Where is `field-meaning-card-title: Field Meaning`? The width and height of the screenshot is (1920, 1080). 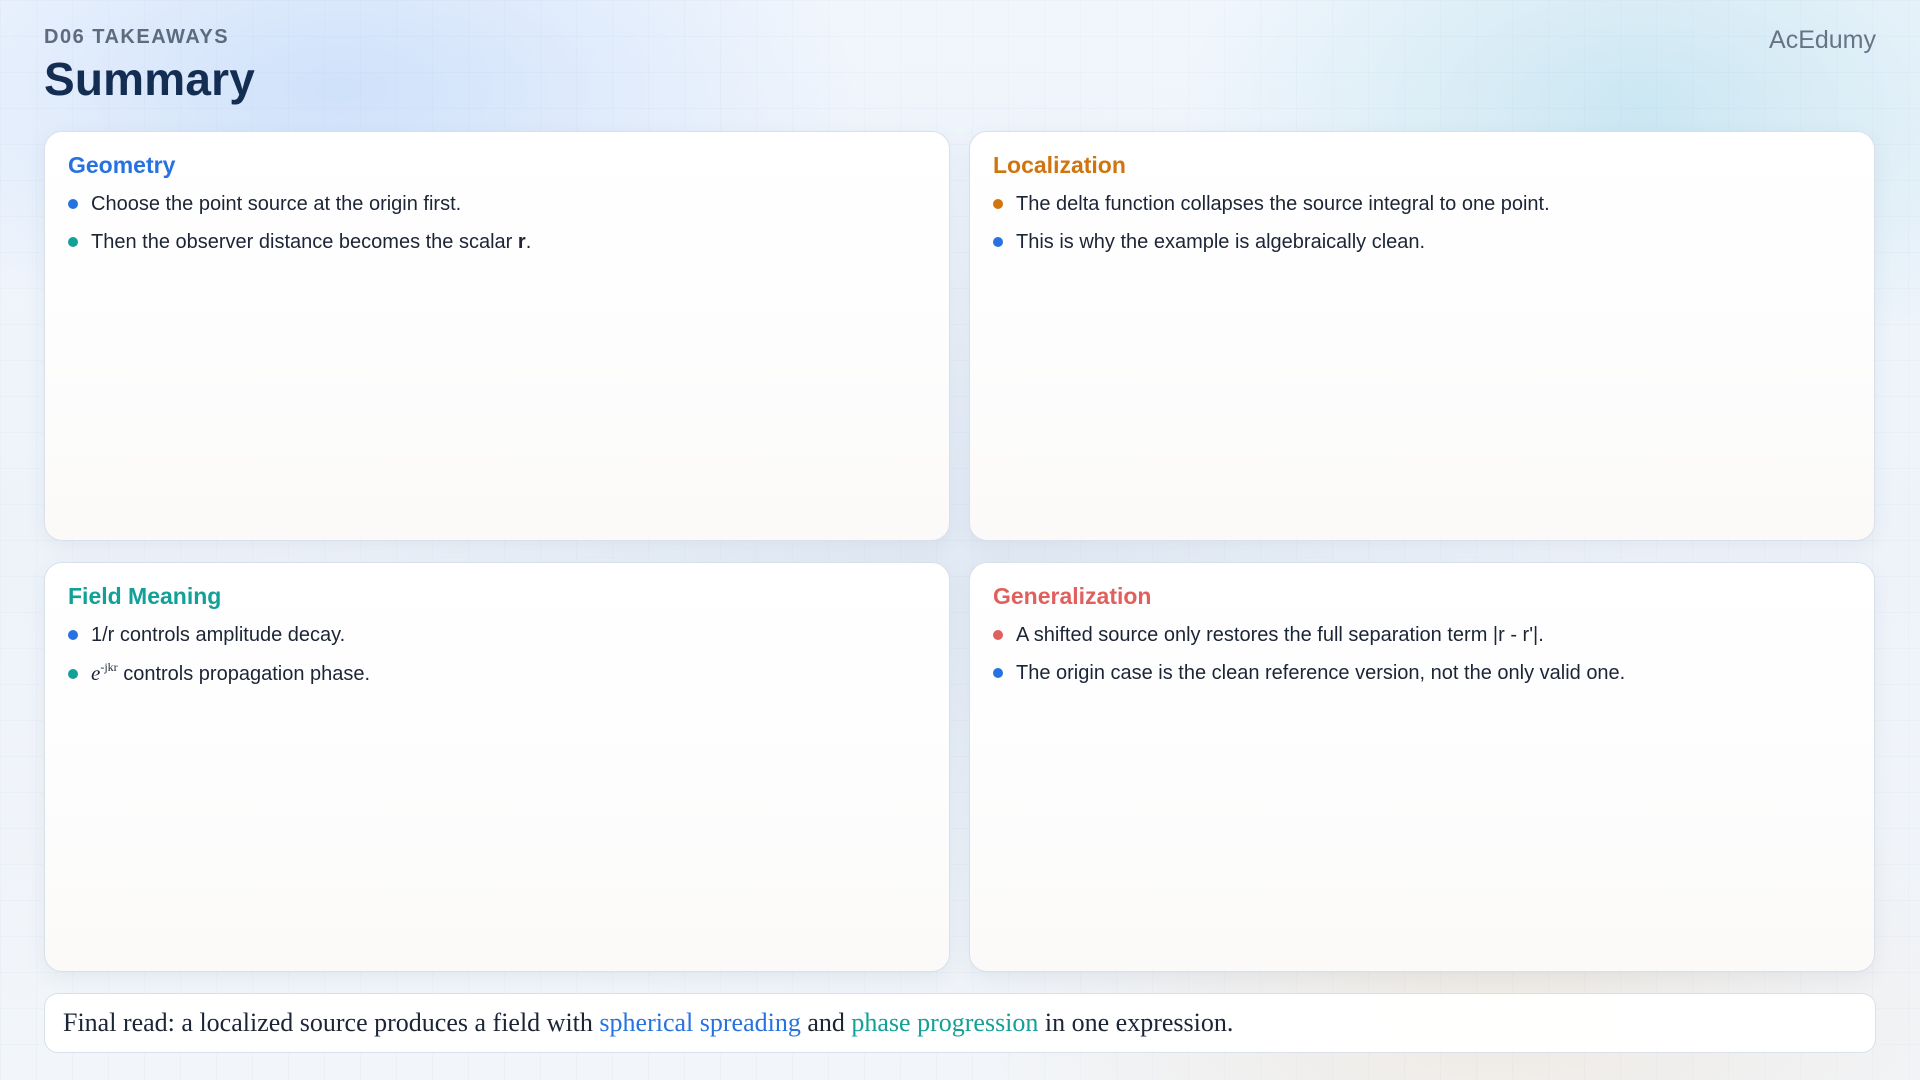 field-meaning-card-title: Field Meaning is located at coordinates (145, 596).